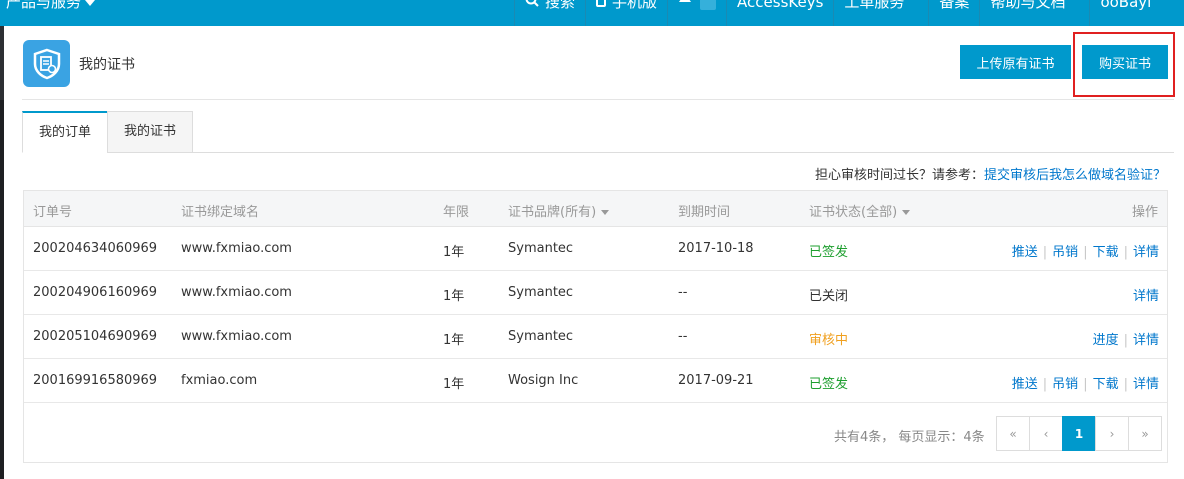 Image resolution: width=1184 pixels, height=479 pixels. I want to click on verification-hint: 担心审核时间过长？请参考：提交审核后我怎么做域名验证？, so click(990, 173).